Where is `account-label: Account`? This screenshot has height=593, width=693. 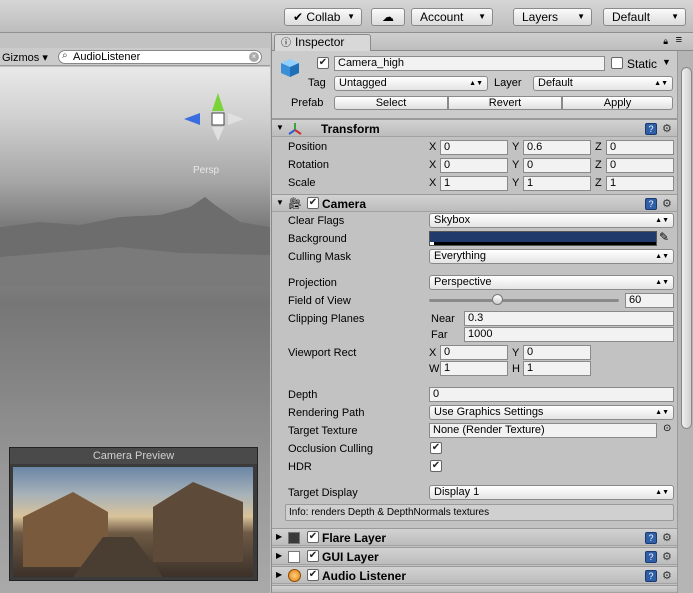 account-label: Account is located at coordinates (442, 17).